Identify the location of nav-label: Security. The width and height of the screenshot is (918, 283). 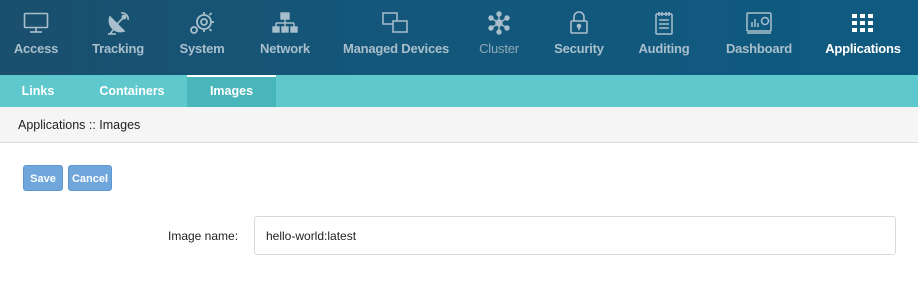
(579, 48).